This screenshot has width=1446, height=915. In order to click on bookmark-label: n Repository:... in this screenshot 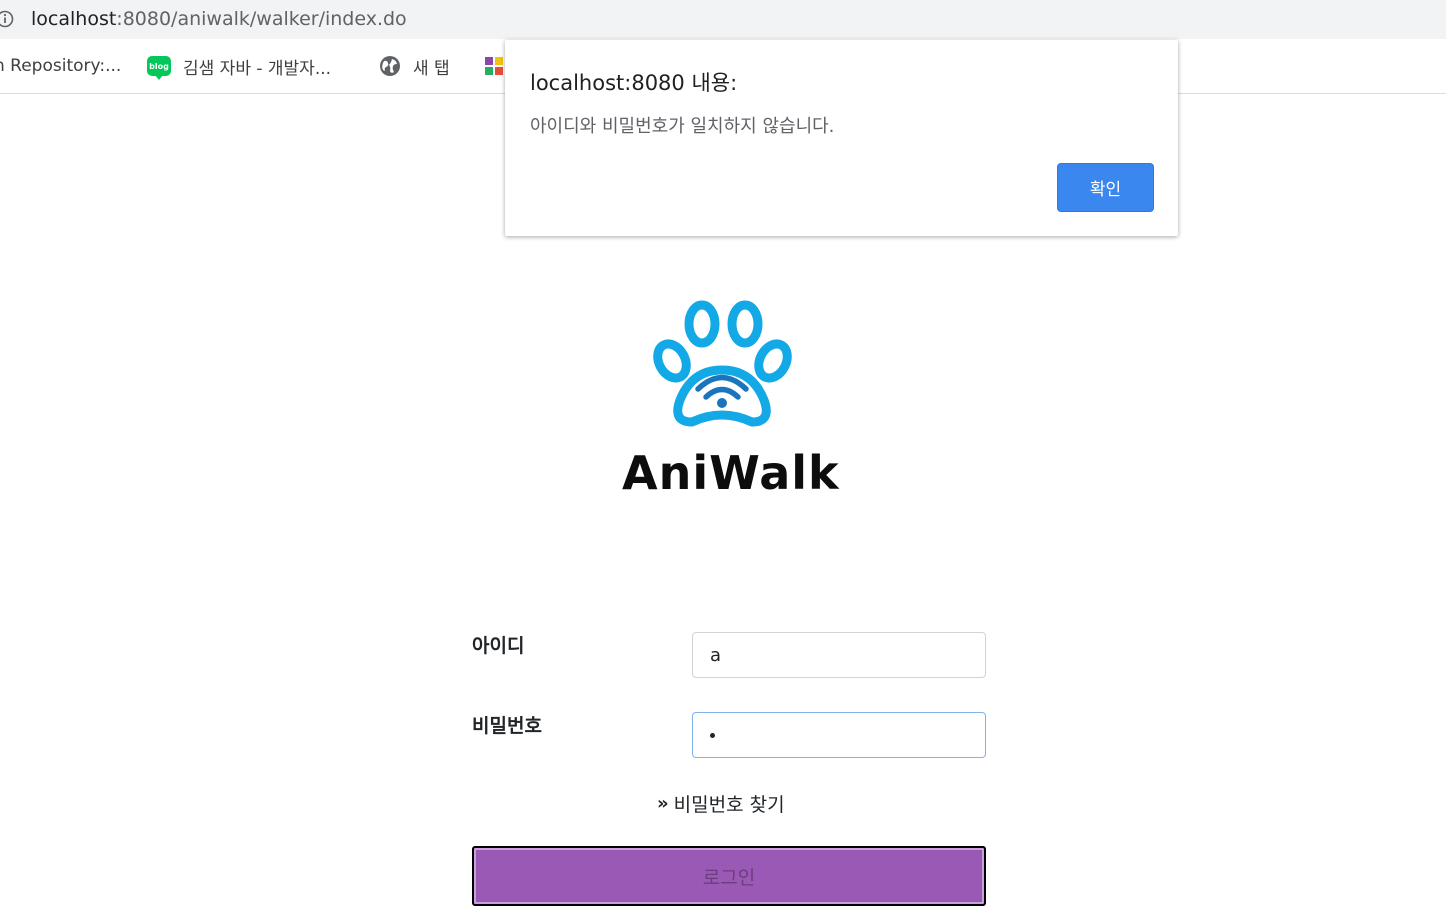, I will do `click(61, 66)`.